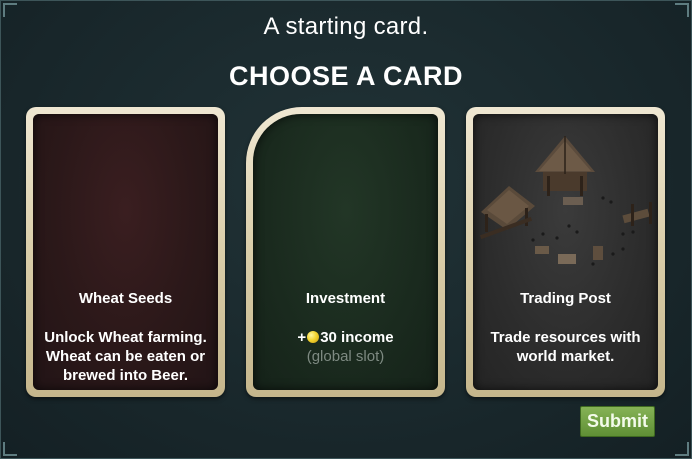 The height and width of the screenshot is (459, 692). What do you see at coordinates (617, 421) in the screenshot?
I see `submit-button: Submit` at bounding box center [617, 421].